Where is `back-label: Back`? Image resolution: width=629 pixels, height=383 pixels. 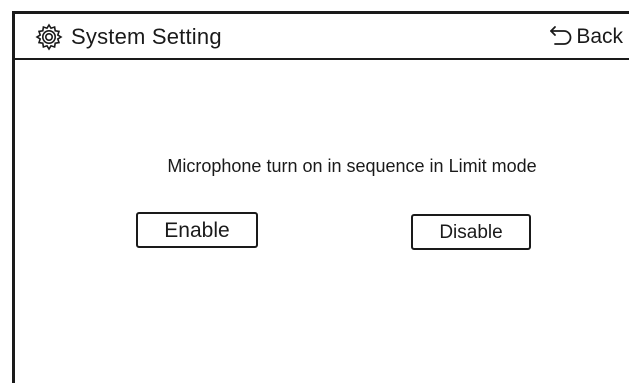 back-label: Back is located at coordinates (599, 36).